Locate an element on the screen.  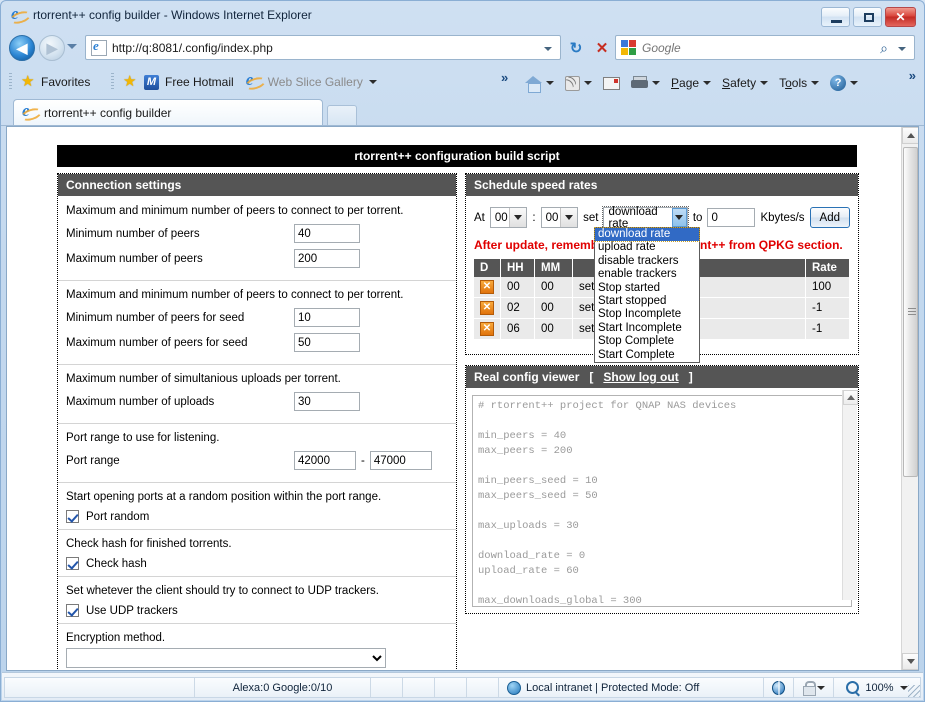
scroll-up-button is located at coordinates (910, 135).